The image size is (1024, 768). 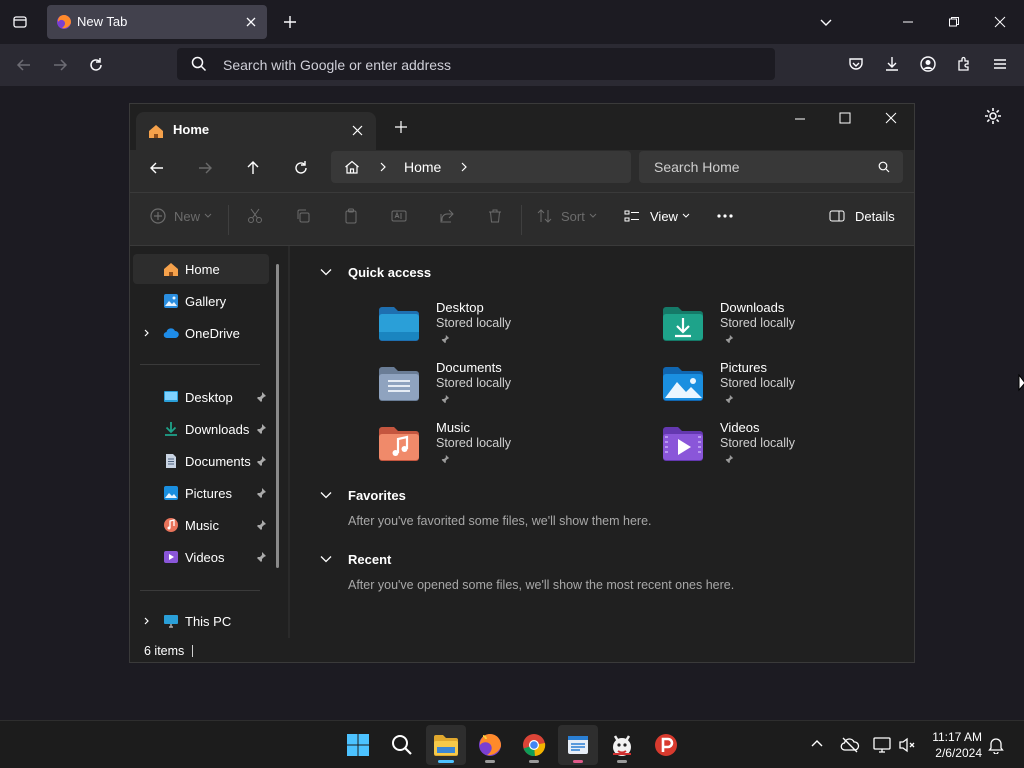 What do you see at coordinates (191, 129) in the screenshot?
I see `explorer-tab-label: Home` at bounding box center [191, 129].